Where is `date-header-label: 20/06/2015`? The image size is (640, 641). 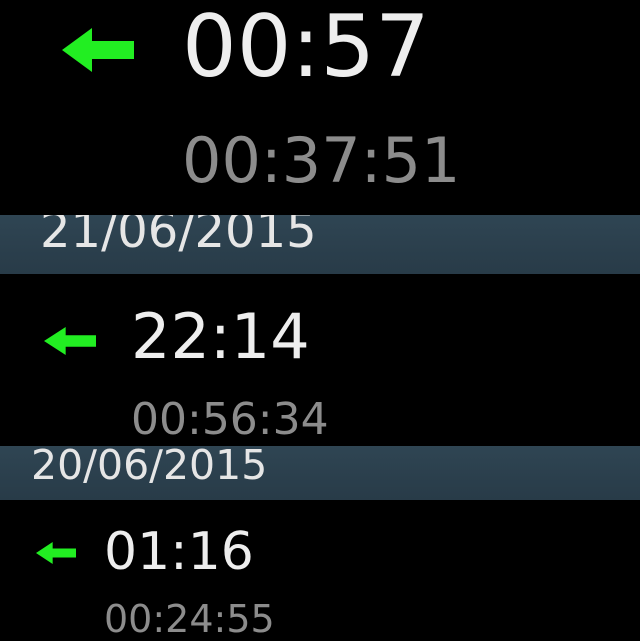
date-header-label: 20/06/2015 is located at coordinates (149, 467).